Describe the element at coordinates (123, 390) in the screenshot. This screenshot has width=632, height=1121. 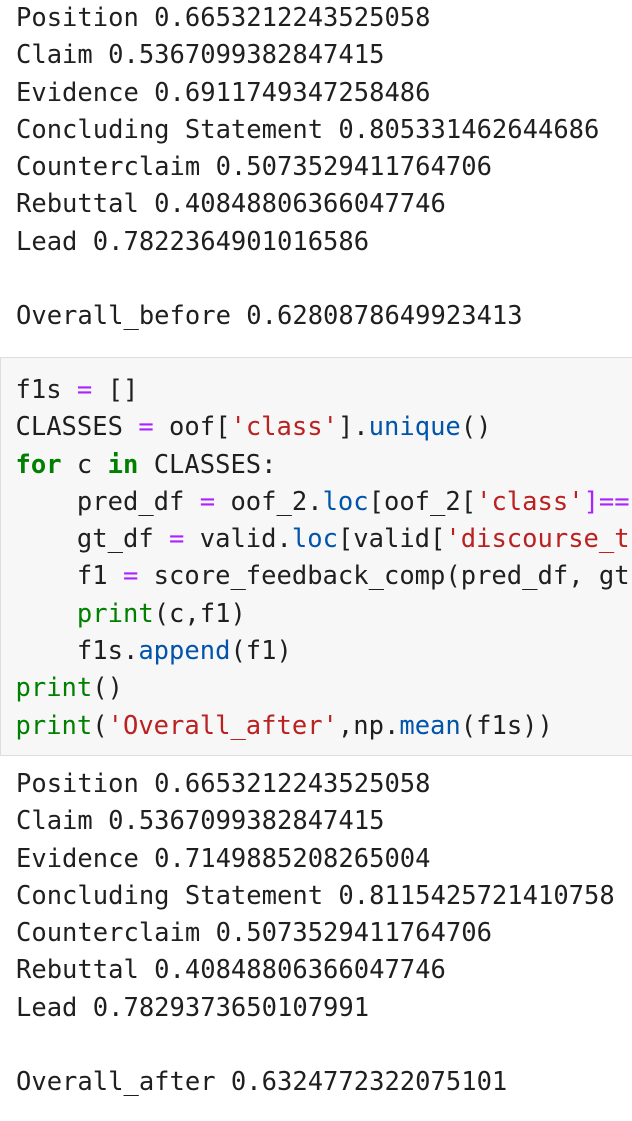
I see `code-token: []` at that location.